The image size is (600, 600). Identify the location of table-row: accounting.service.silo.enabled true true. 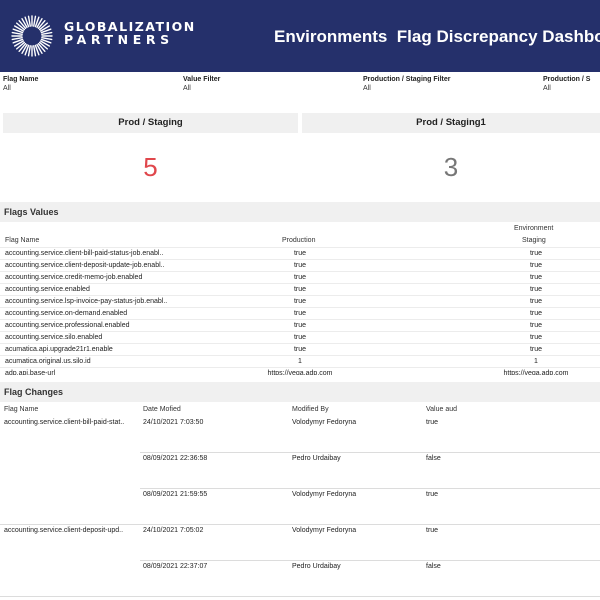
(300, 337).